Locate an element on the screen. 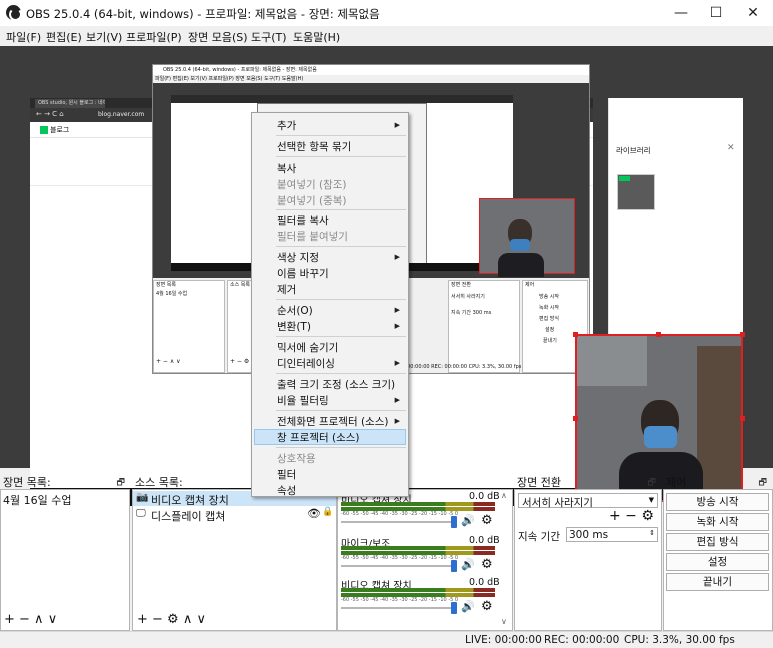 This screenshot has height=648, width=773. scenes-dock-title: 장면 목록: is located at coordinates (27, 482).